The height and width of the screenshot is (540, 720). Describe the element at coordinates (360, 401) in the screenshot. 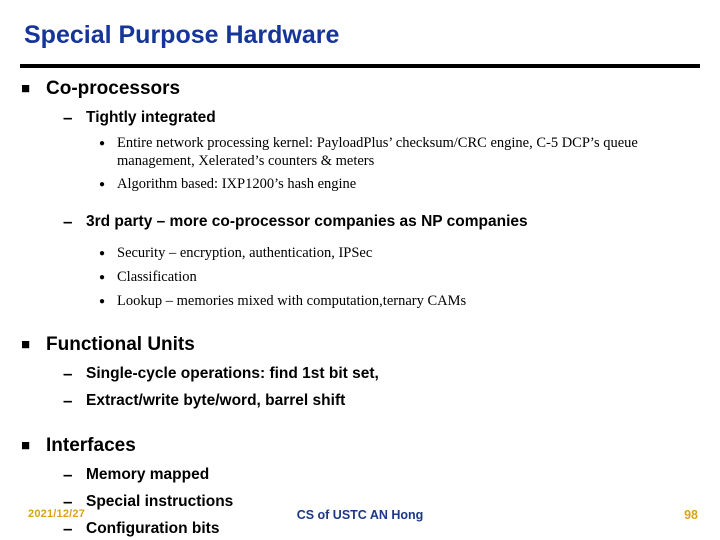

I see `bullet-item-level2: – Extract/write byte/word, barrel shift` at that location.